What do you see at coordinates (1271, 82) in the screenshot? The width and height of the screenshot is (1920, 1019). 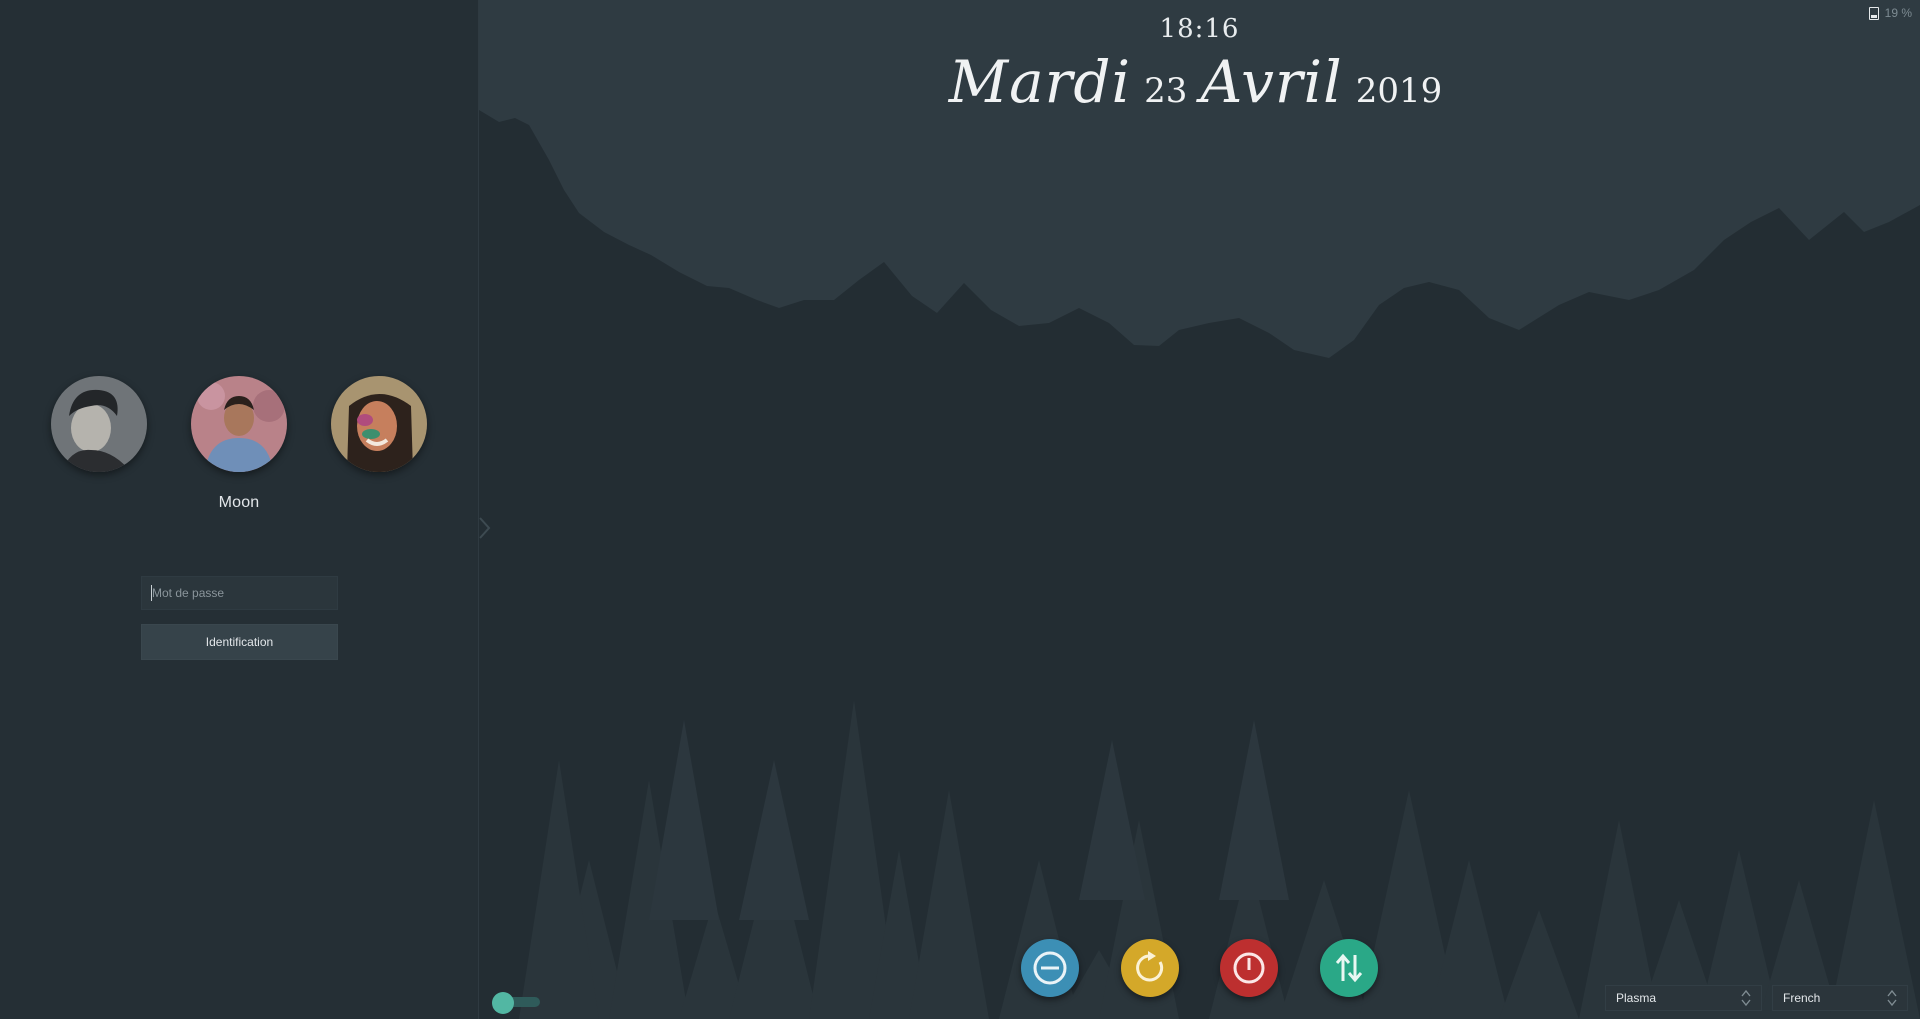 I see `date-month: Avril` at bounding box center [1271, 82].